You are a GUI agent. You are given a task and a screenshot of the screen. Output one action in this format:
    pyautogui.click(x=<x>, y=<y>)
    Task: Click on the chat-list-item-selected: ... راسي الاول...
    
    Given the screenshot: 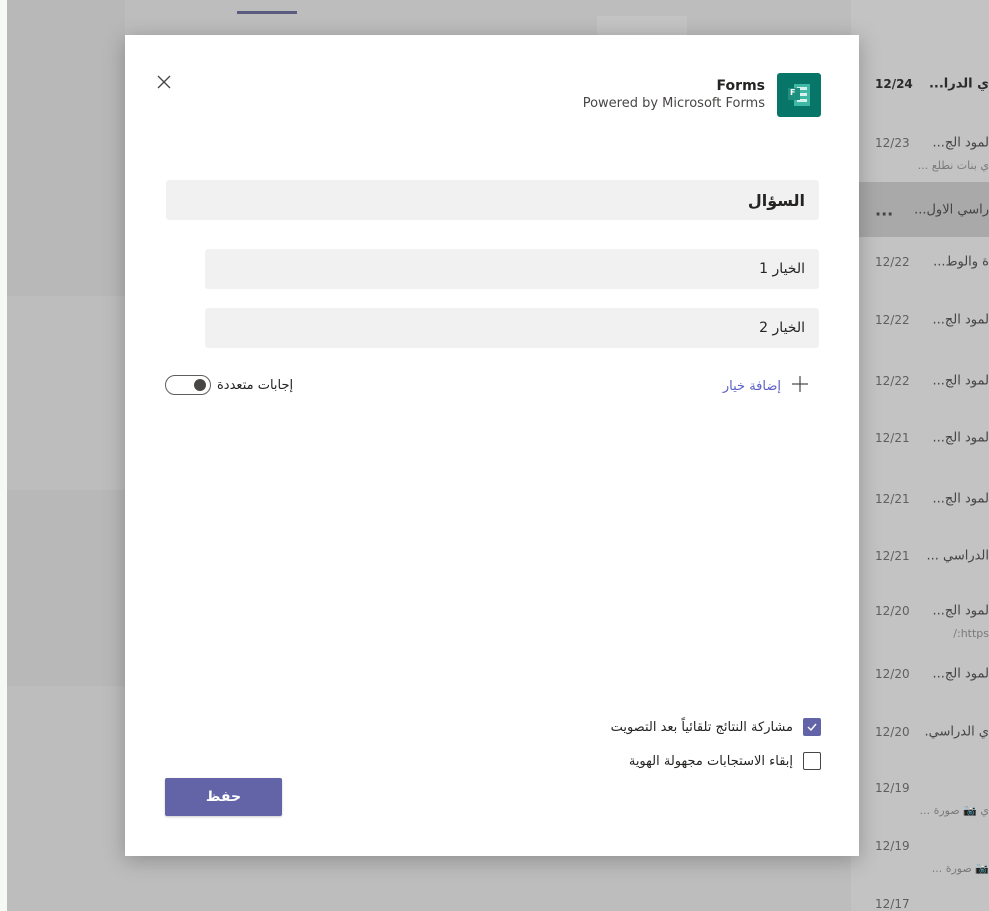 What is the action you would take?
    pyautogui.click(x=920, y=209)
    